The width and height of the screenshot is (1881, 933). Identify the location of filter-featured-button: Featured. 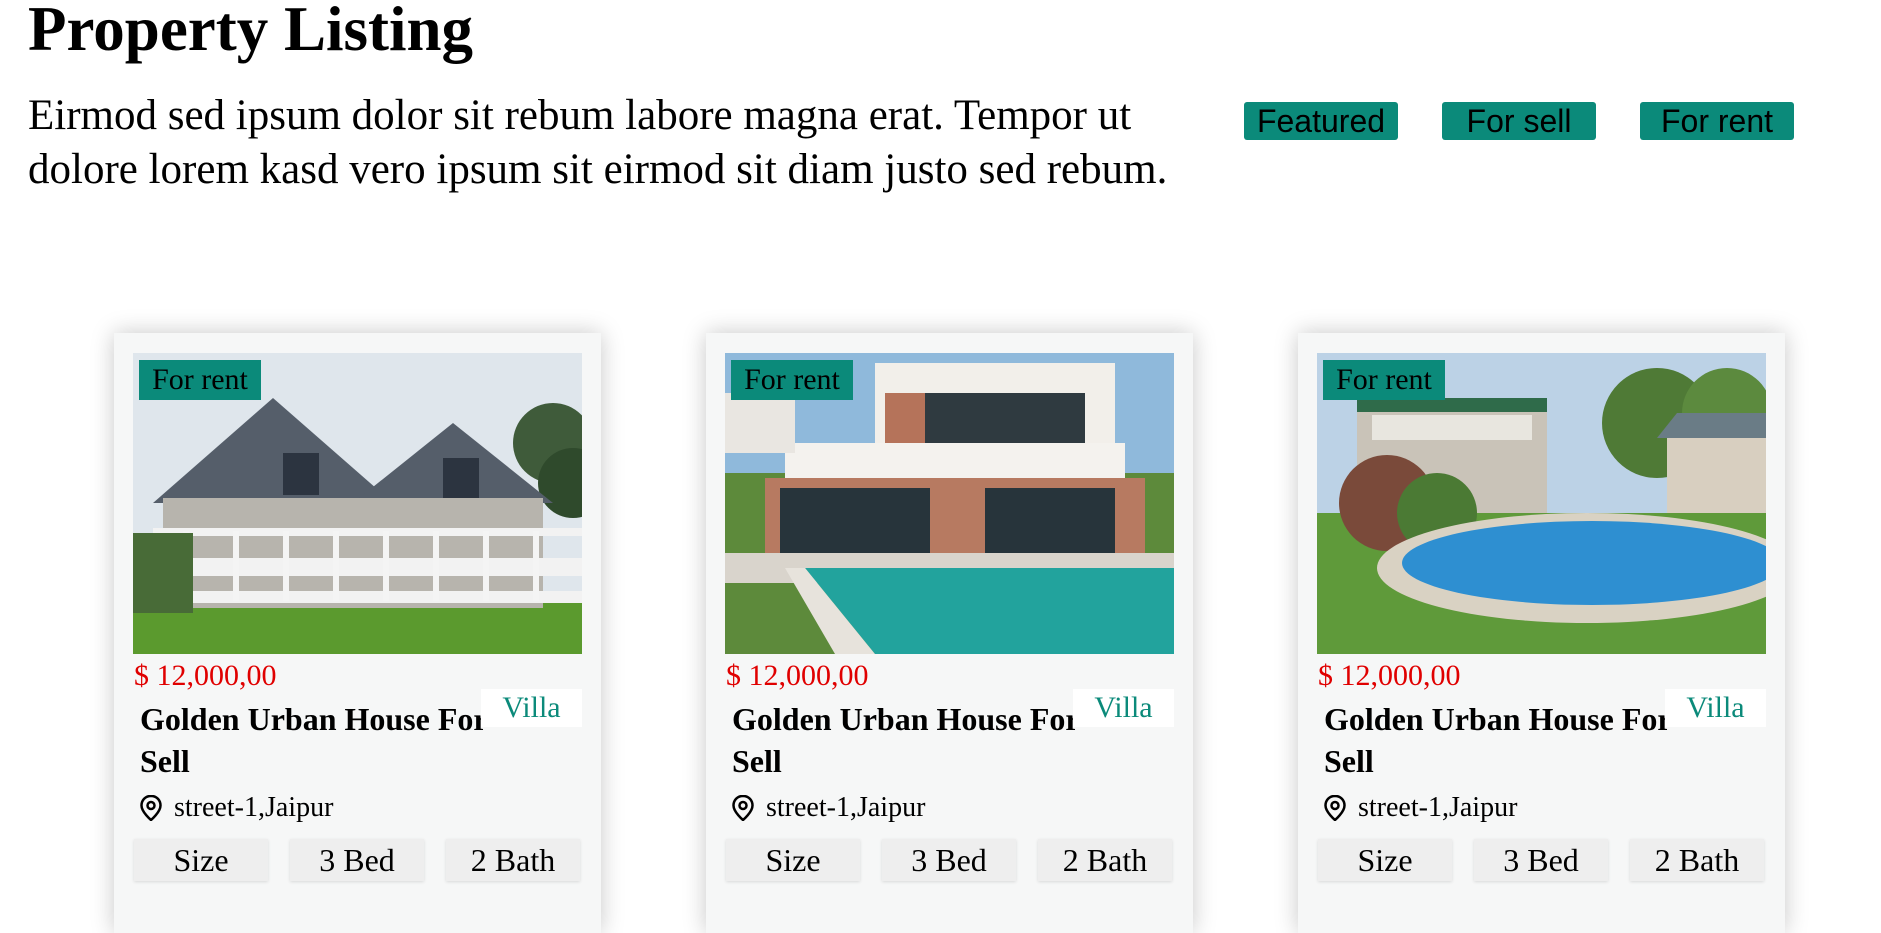
(1321, 121).